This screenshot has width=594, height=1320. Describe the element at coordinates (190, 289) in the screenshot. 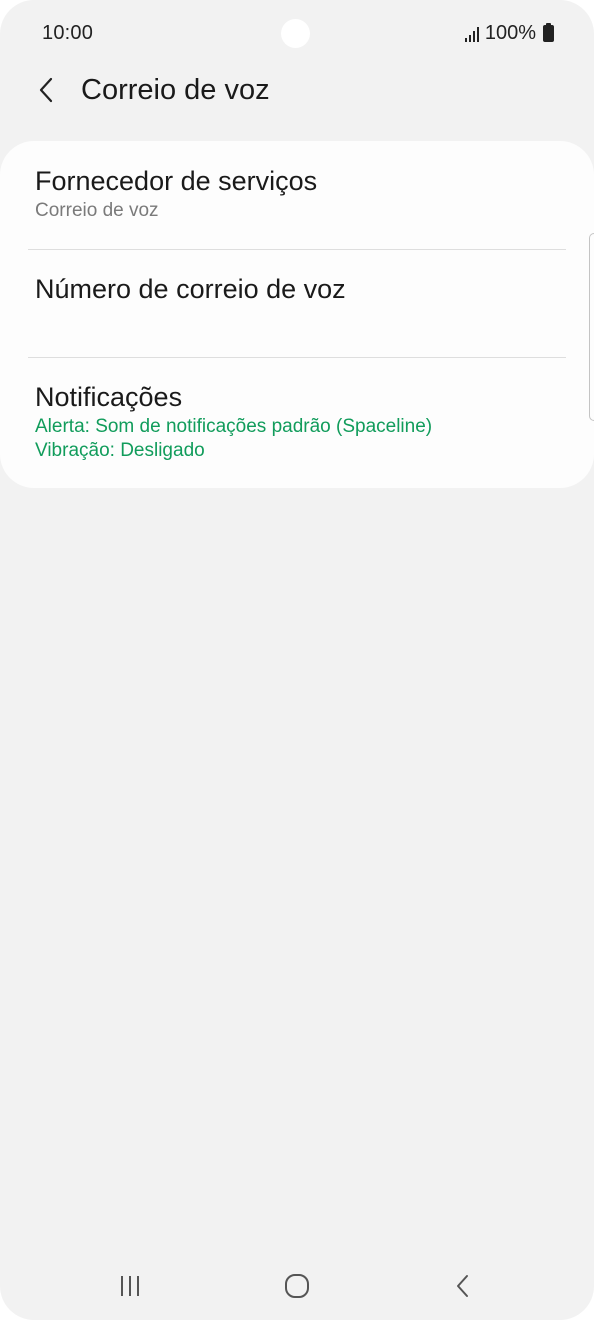

I see `item-title: Número de correio de voz` at that location.